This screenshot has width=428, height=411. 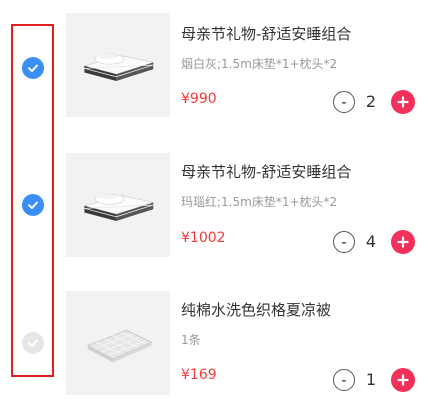 I want to click on product-title: 纯棉水洗色织格夏凉被, so click(x=256, y=309).